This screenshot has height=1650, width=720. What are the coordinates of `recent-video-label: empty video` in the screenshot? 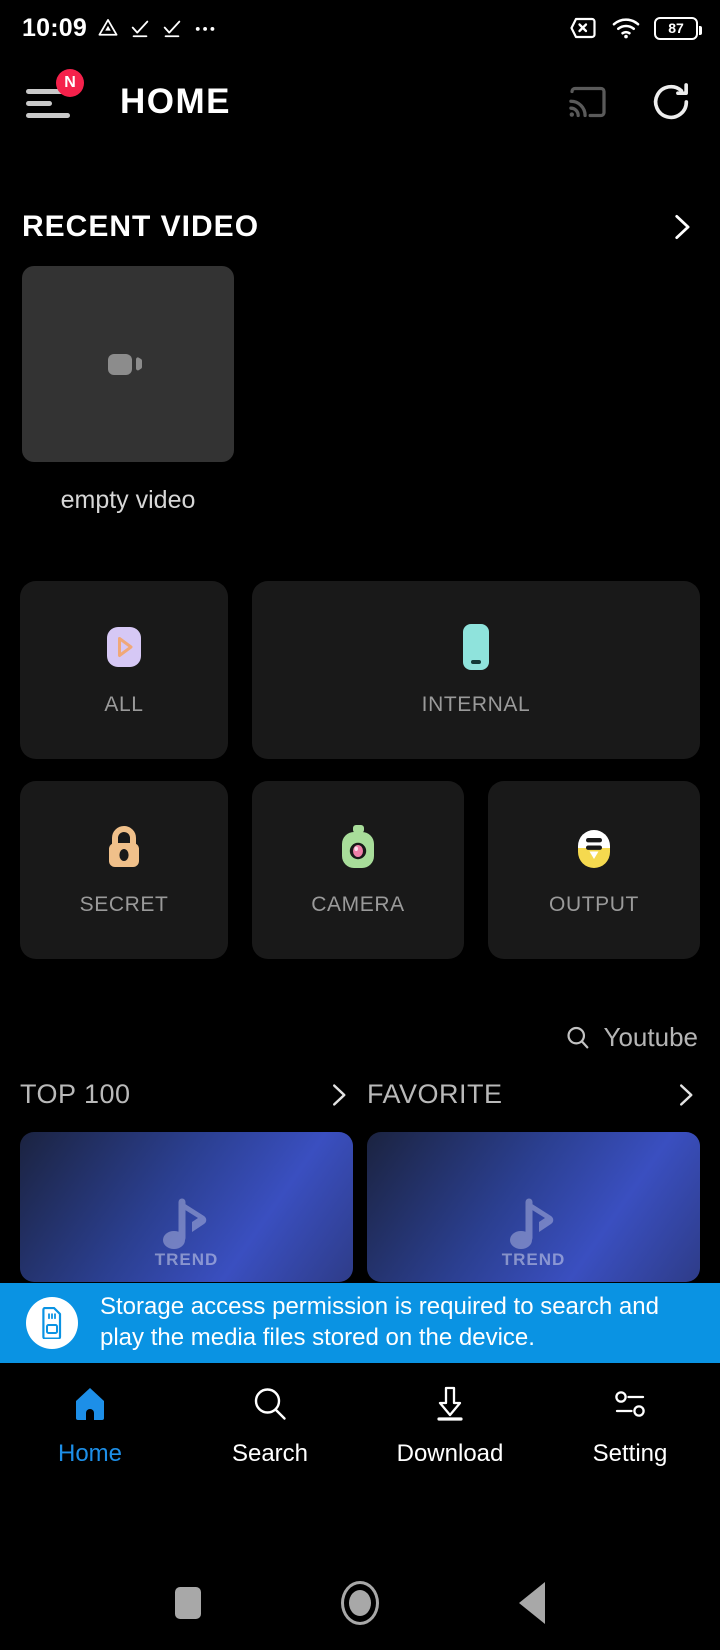 It's located at (128, 500).